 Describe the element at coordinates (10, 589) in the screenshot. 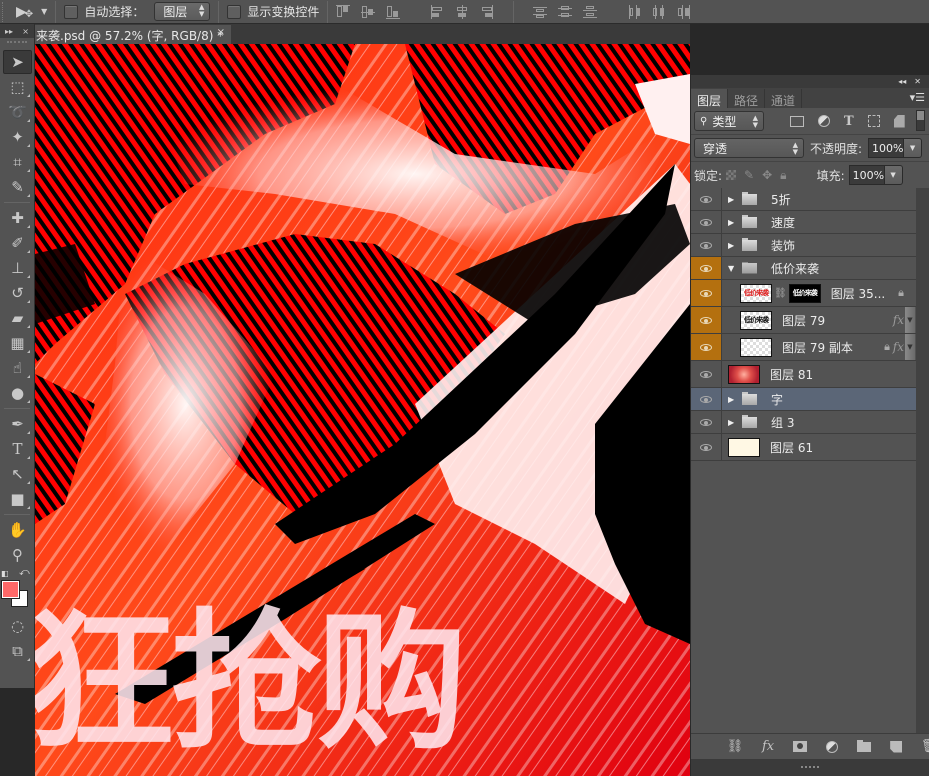

I see `foreground-color-swatch` at that location.